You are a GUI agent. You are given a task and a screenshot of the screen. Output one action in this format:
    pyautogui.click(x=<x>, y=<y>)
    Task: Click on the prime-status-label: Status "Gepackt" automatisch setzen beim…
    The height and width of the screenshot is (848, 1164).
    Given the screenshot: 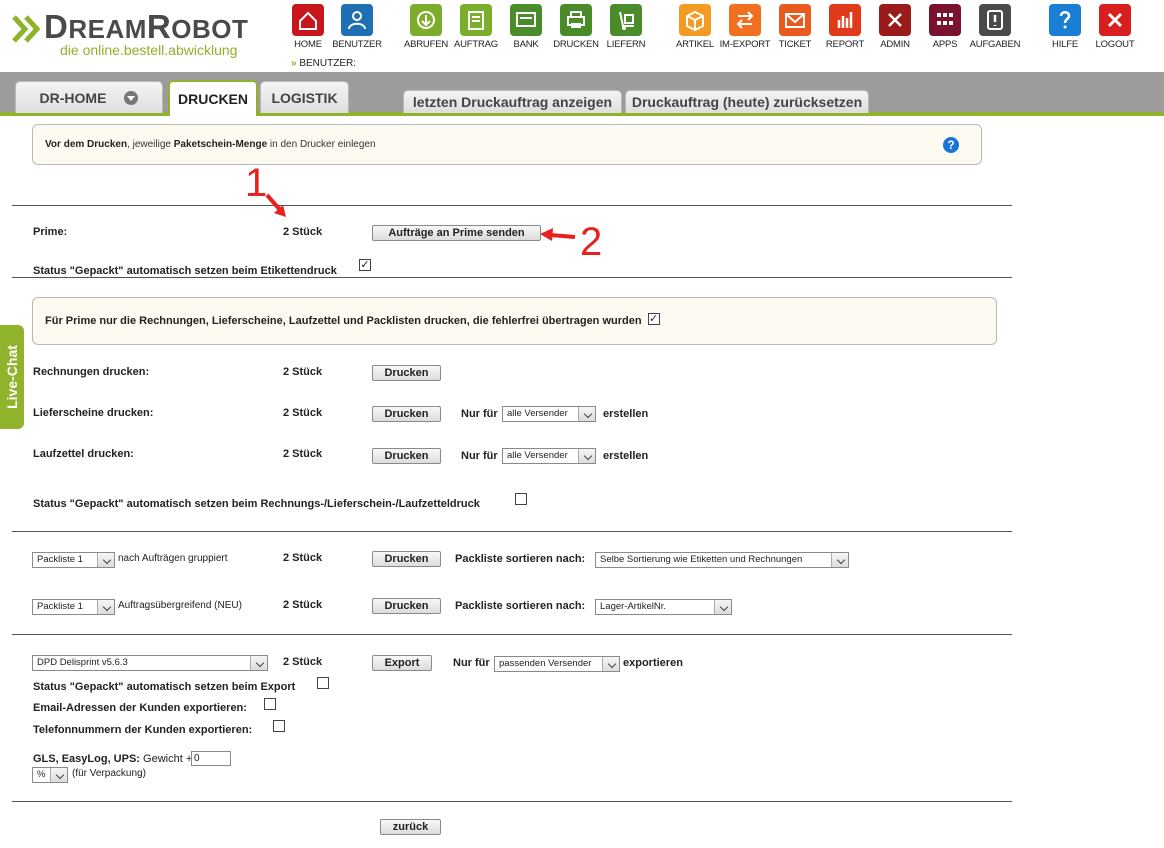 What is the action you would take?
    pyautogui.click(x=185, y=271)
    